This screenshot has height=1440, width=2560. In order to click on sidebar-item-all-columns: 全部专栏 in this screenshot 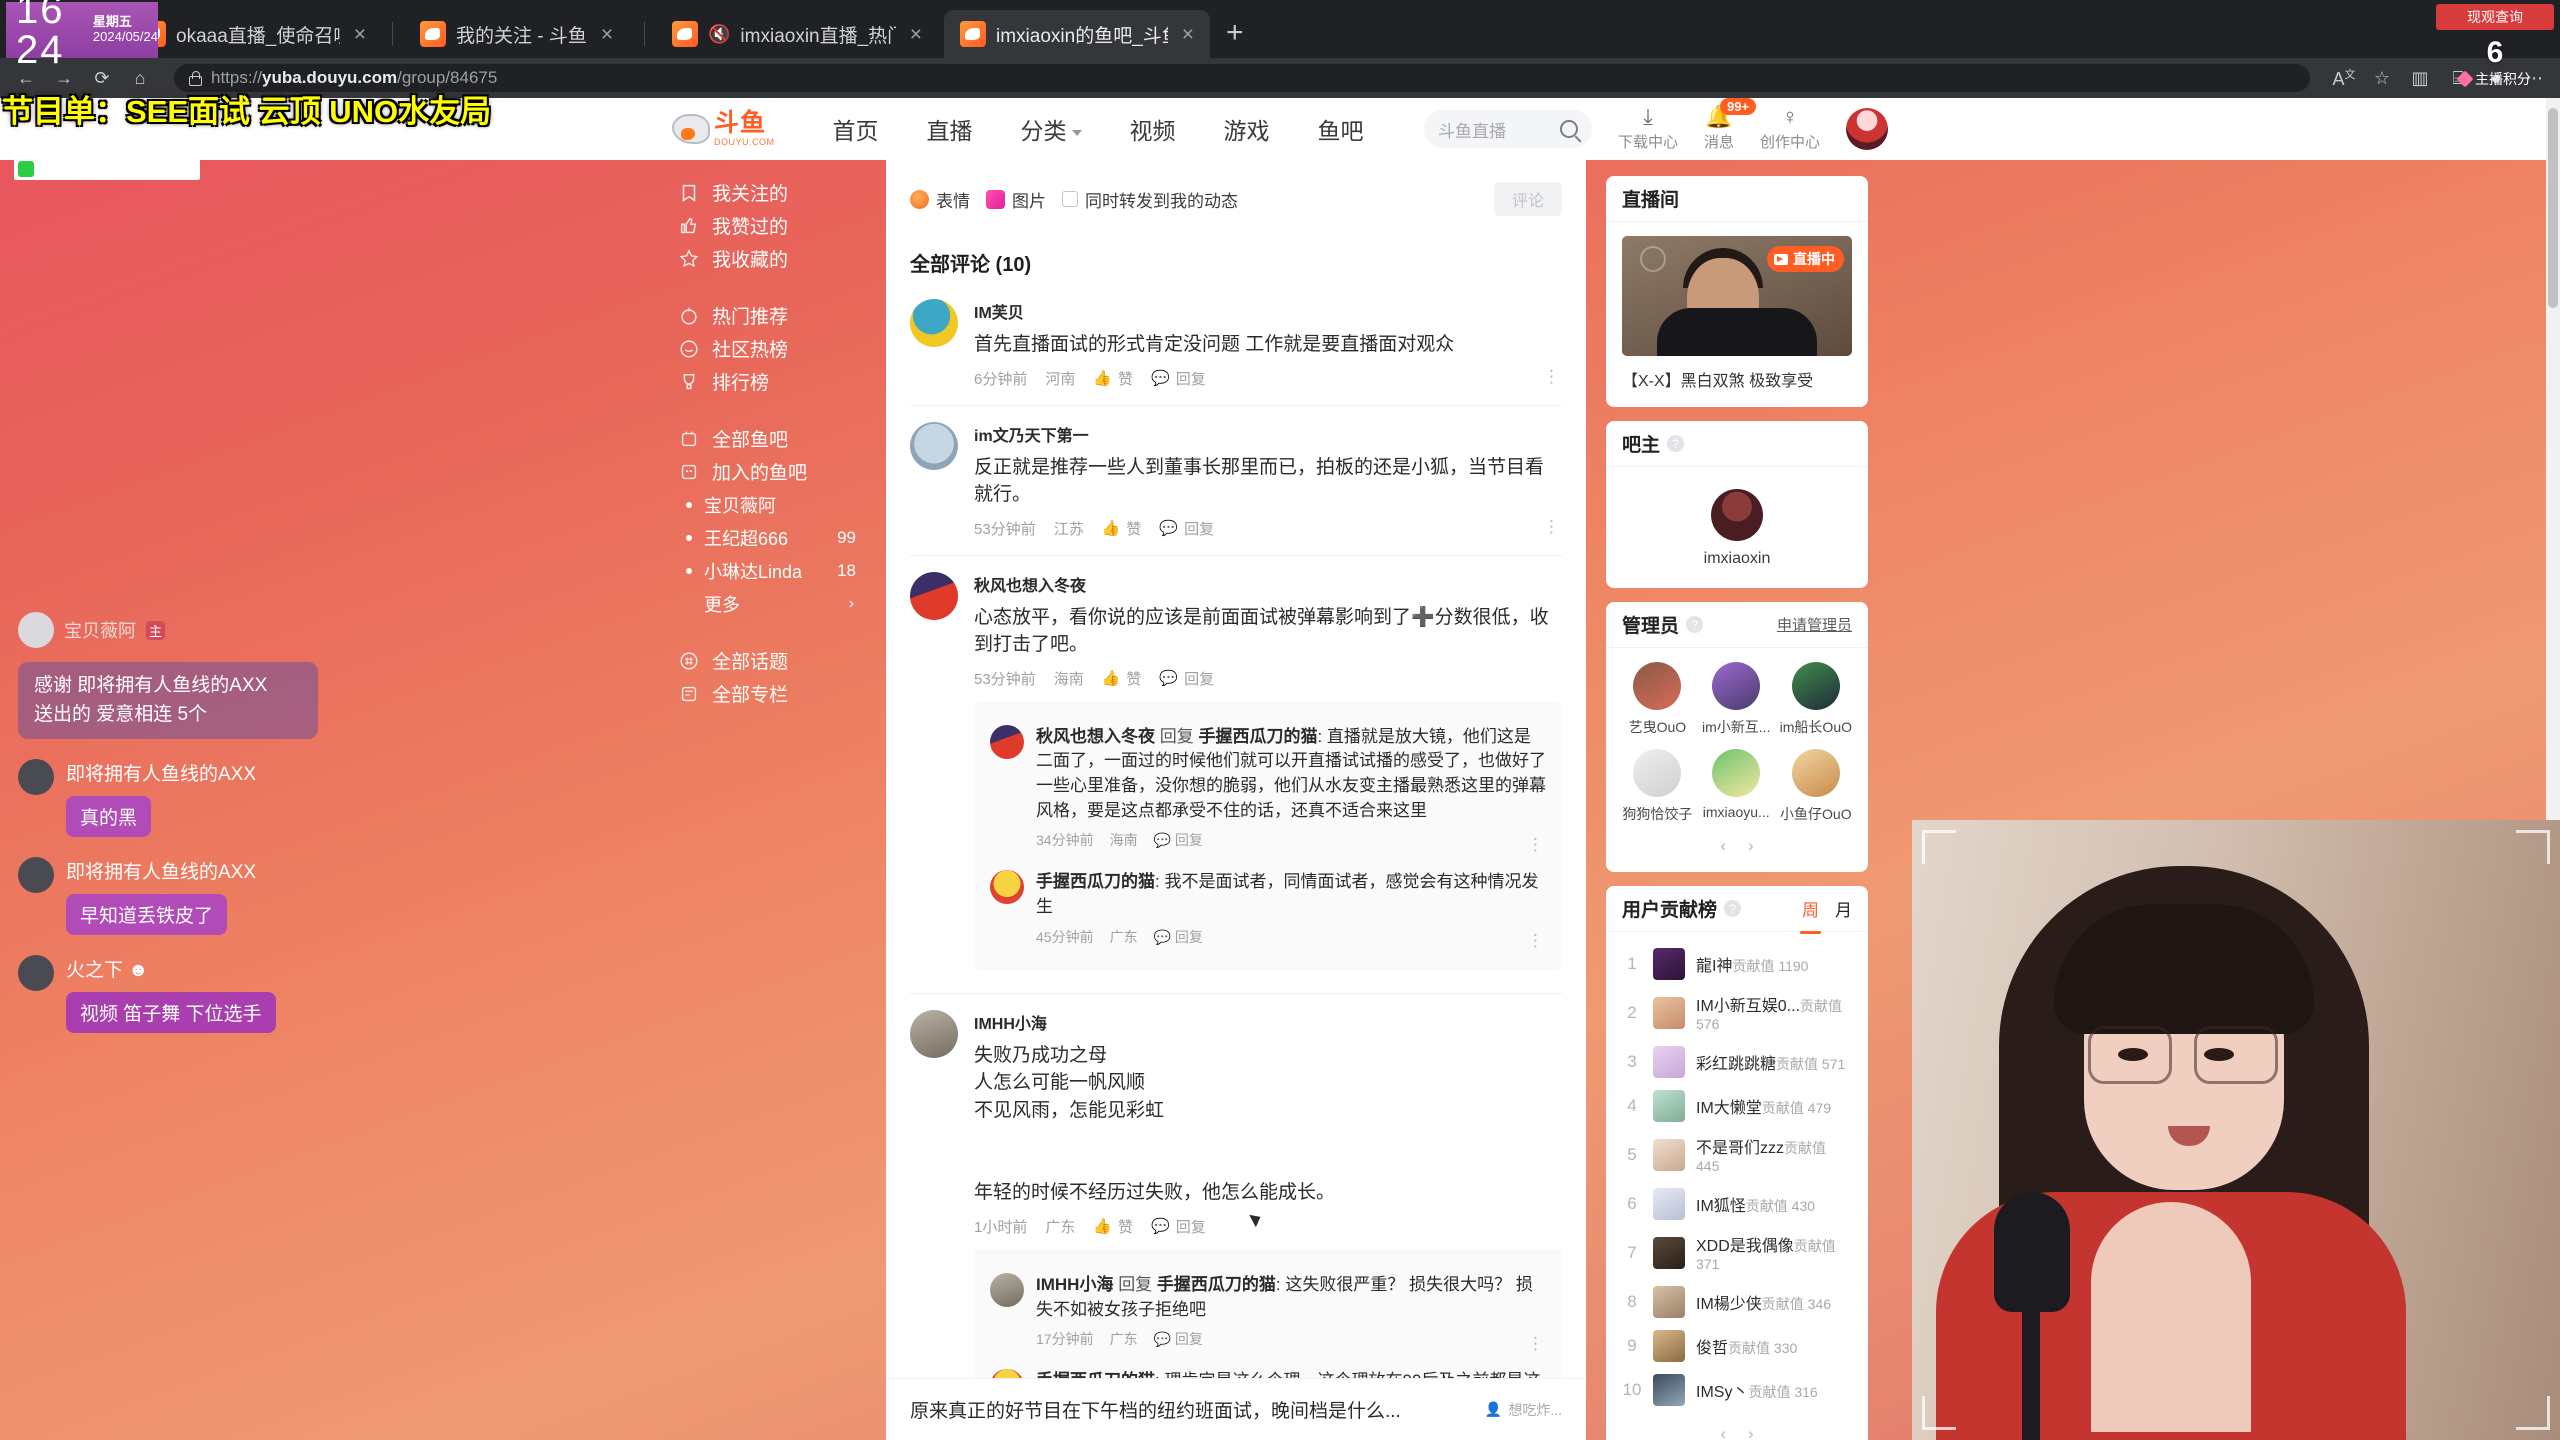, I will do `click(767, 693)`.